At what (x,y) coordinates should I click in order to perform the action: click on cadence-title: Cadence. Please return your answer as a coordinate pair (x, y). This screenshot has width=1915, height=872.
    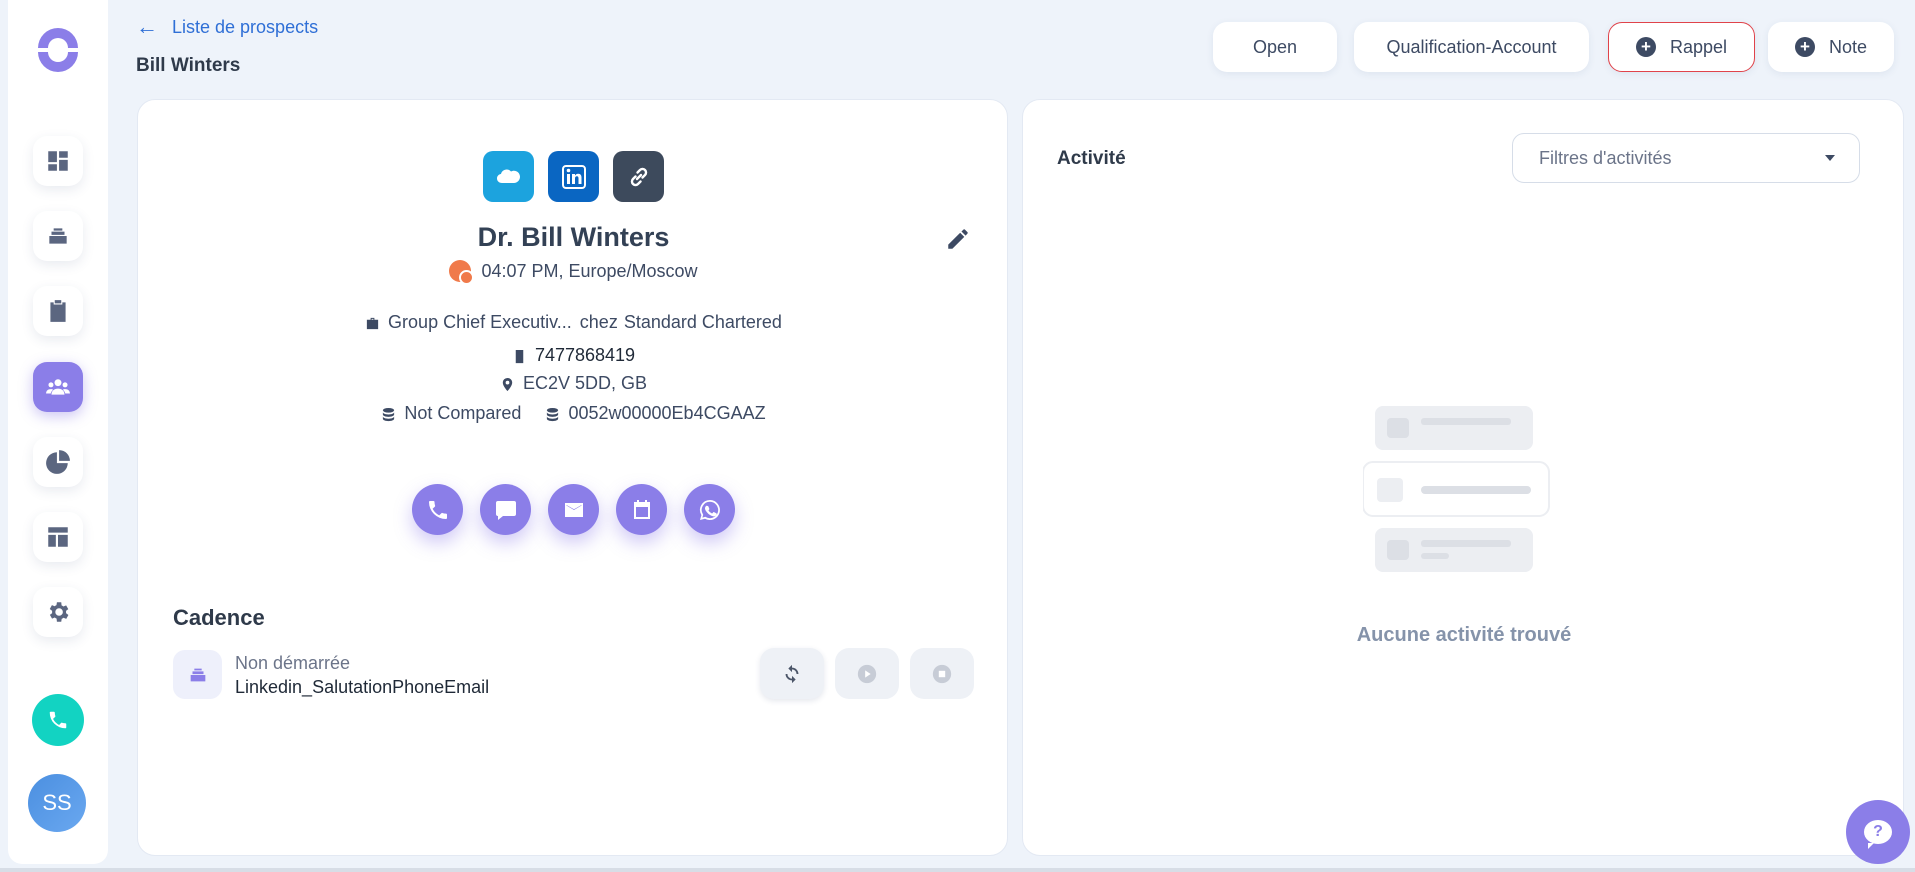
    Looking at the image, I should click on (219, 617).